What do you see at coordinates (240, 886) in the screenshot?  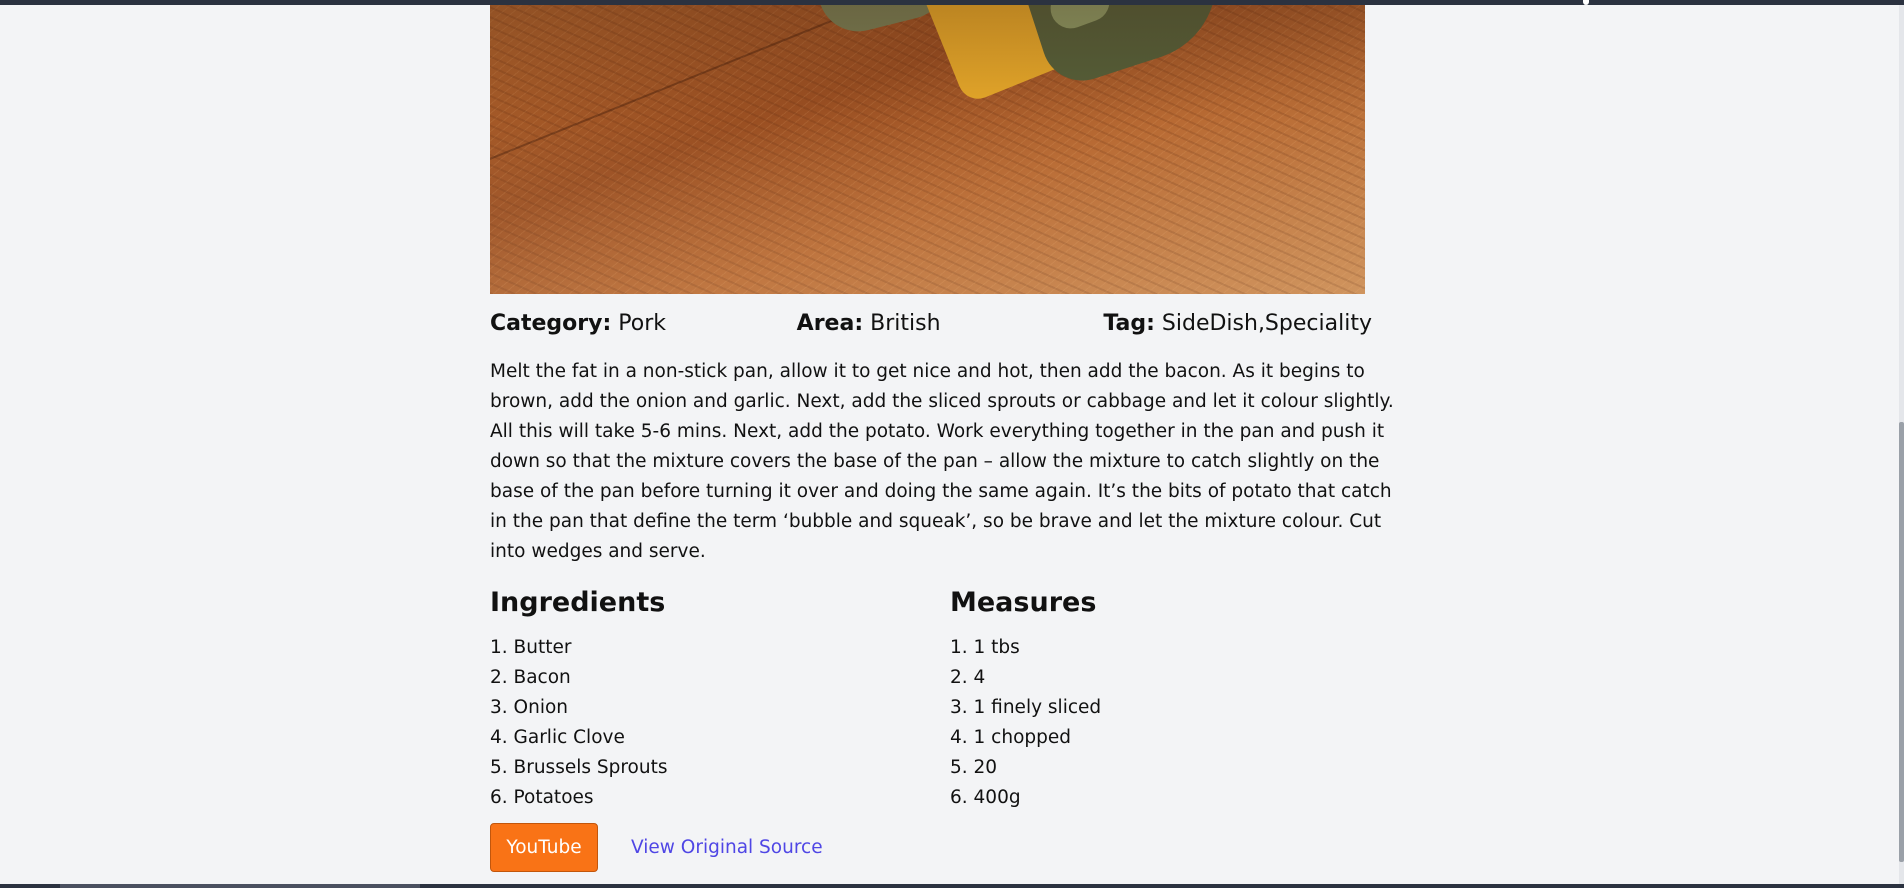 I see `bottom-bar-segment` at bounding box center [240, 886].